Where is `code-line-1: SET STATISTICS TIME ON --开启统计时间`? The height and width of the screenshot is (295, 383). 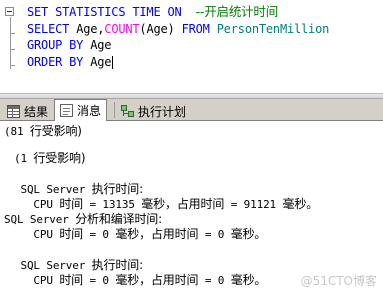
code-line-1: SET STATISTICS TIME ON --开启统计时间 is located at coordinates (152, 12).